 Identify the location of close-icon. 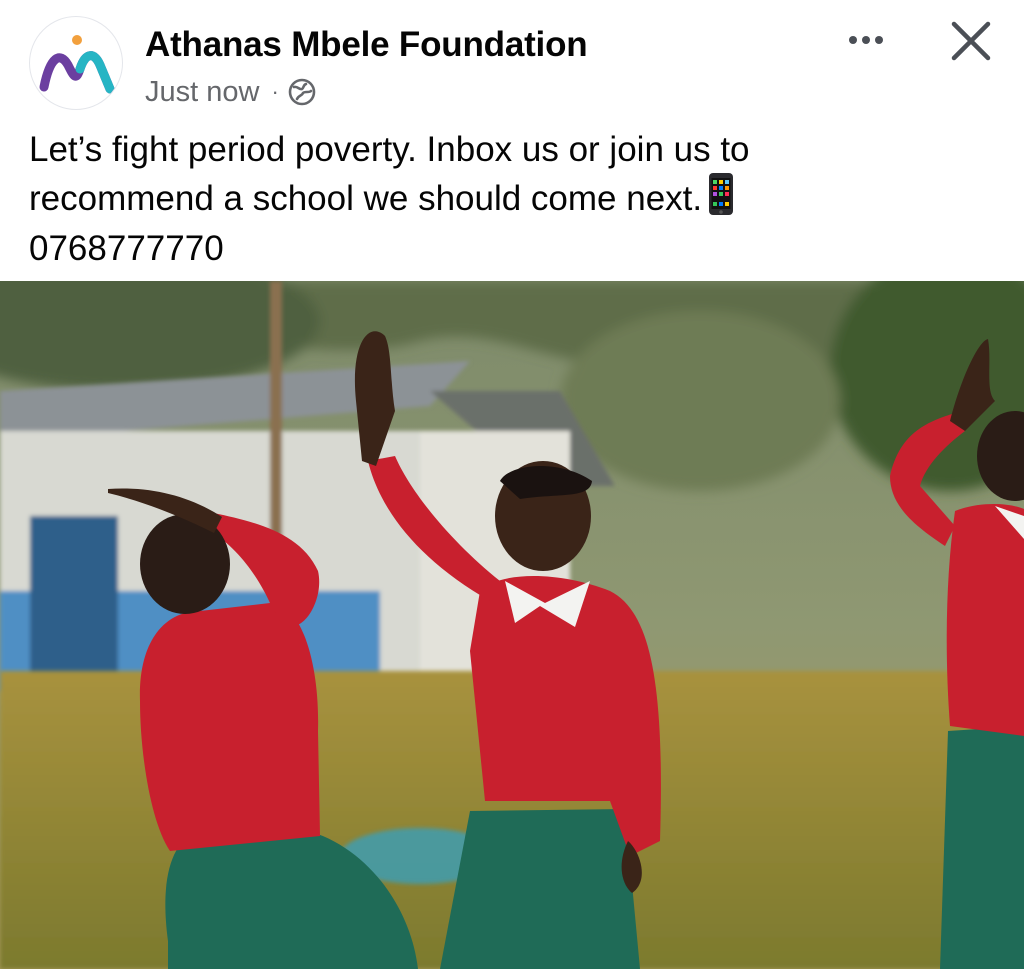
(971, 41).